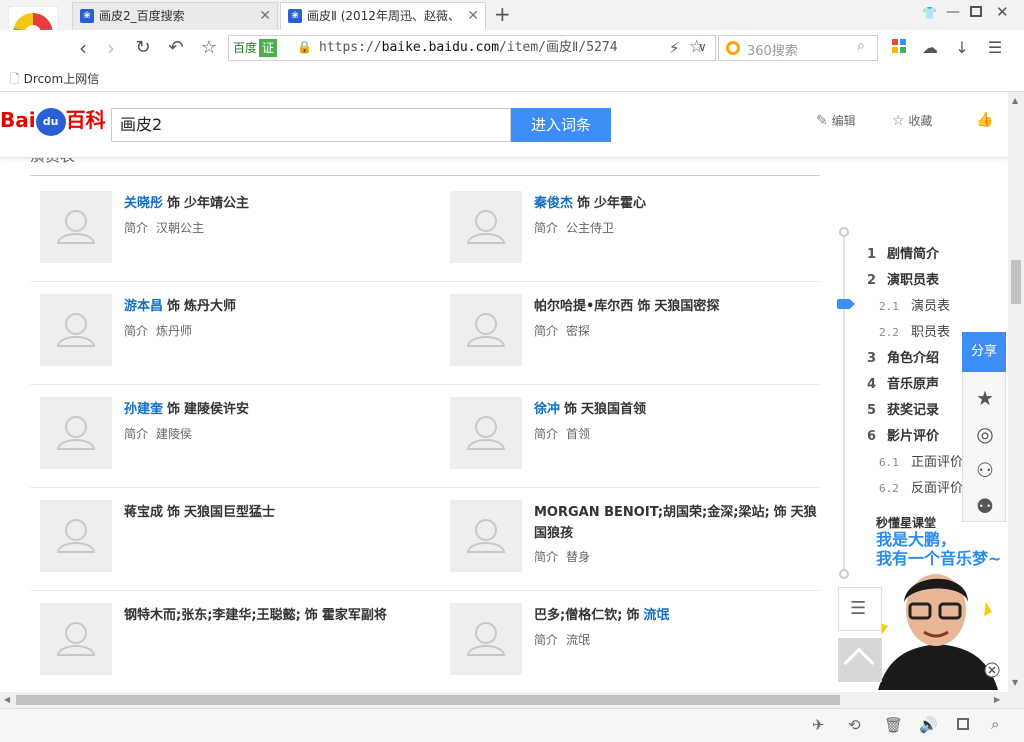  I want to click on search-engine-box: 360搜索 ⌕, so click(798, 48).